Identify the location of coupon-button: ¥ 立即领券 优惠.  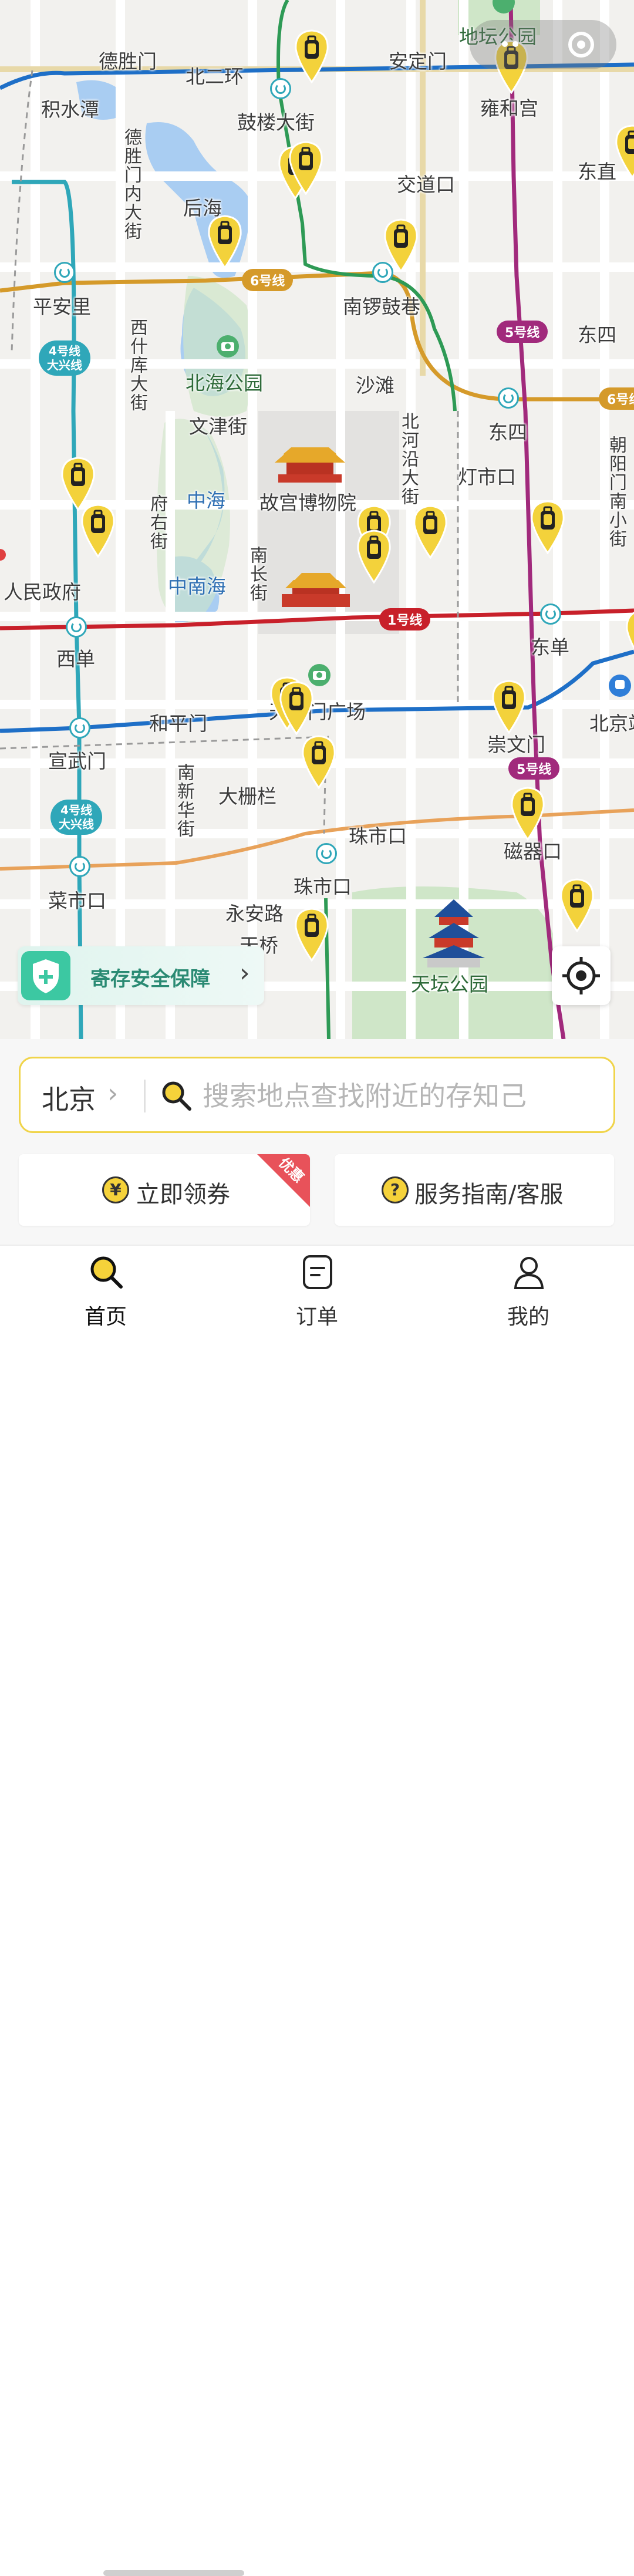
(164, 1190).